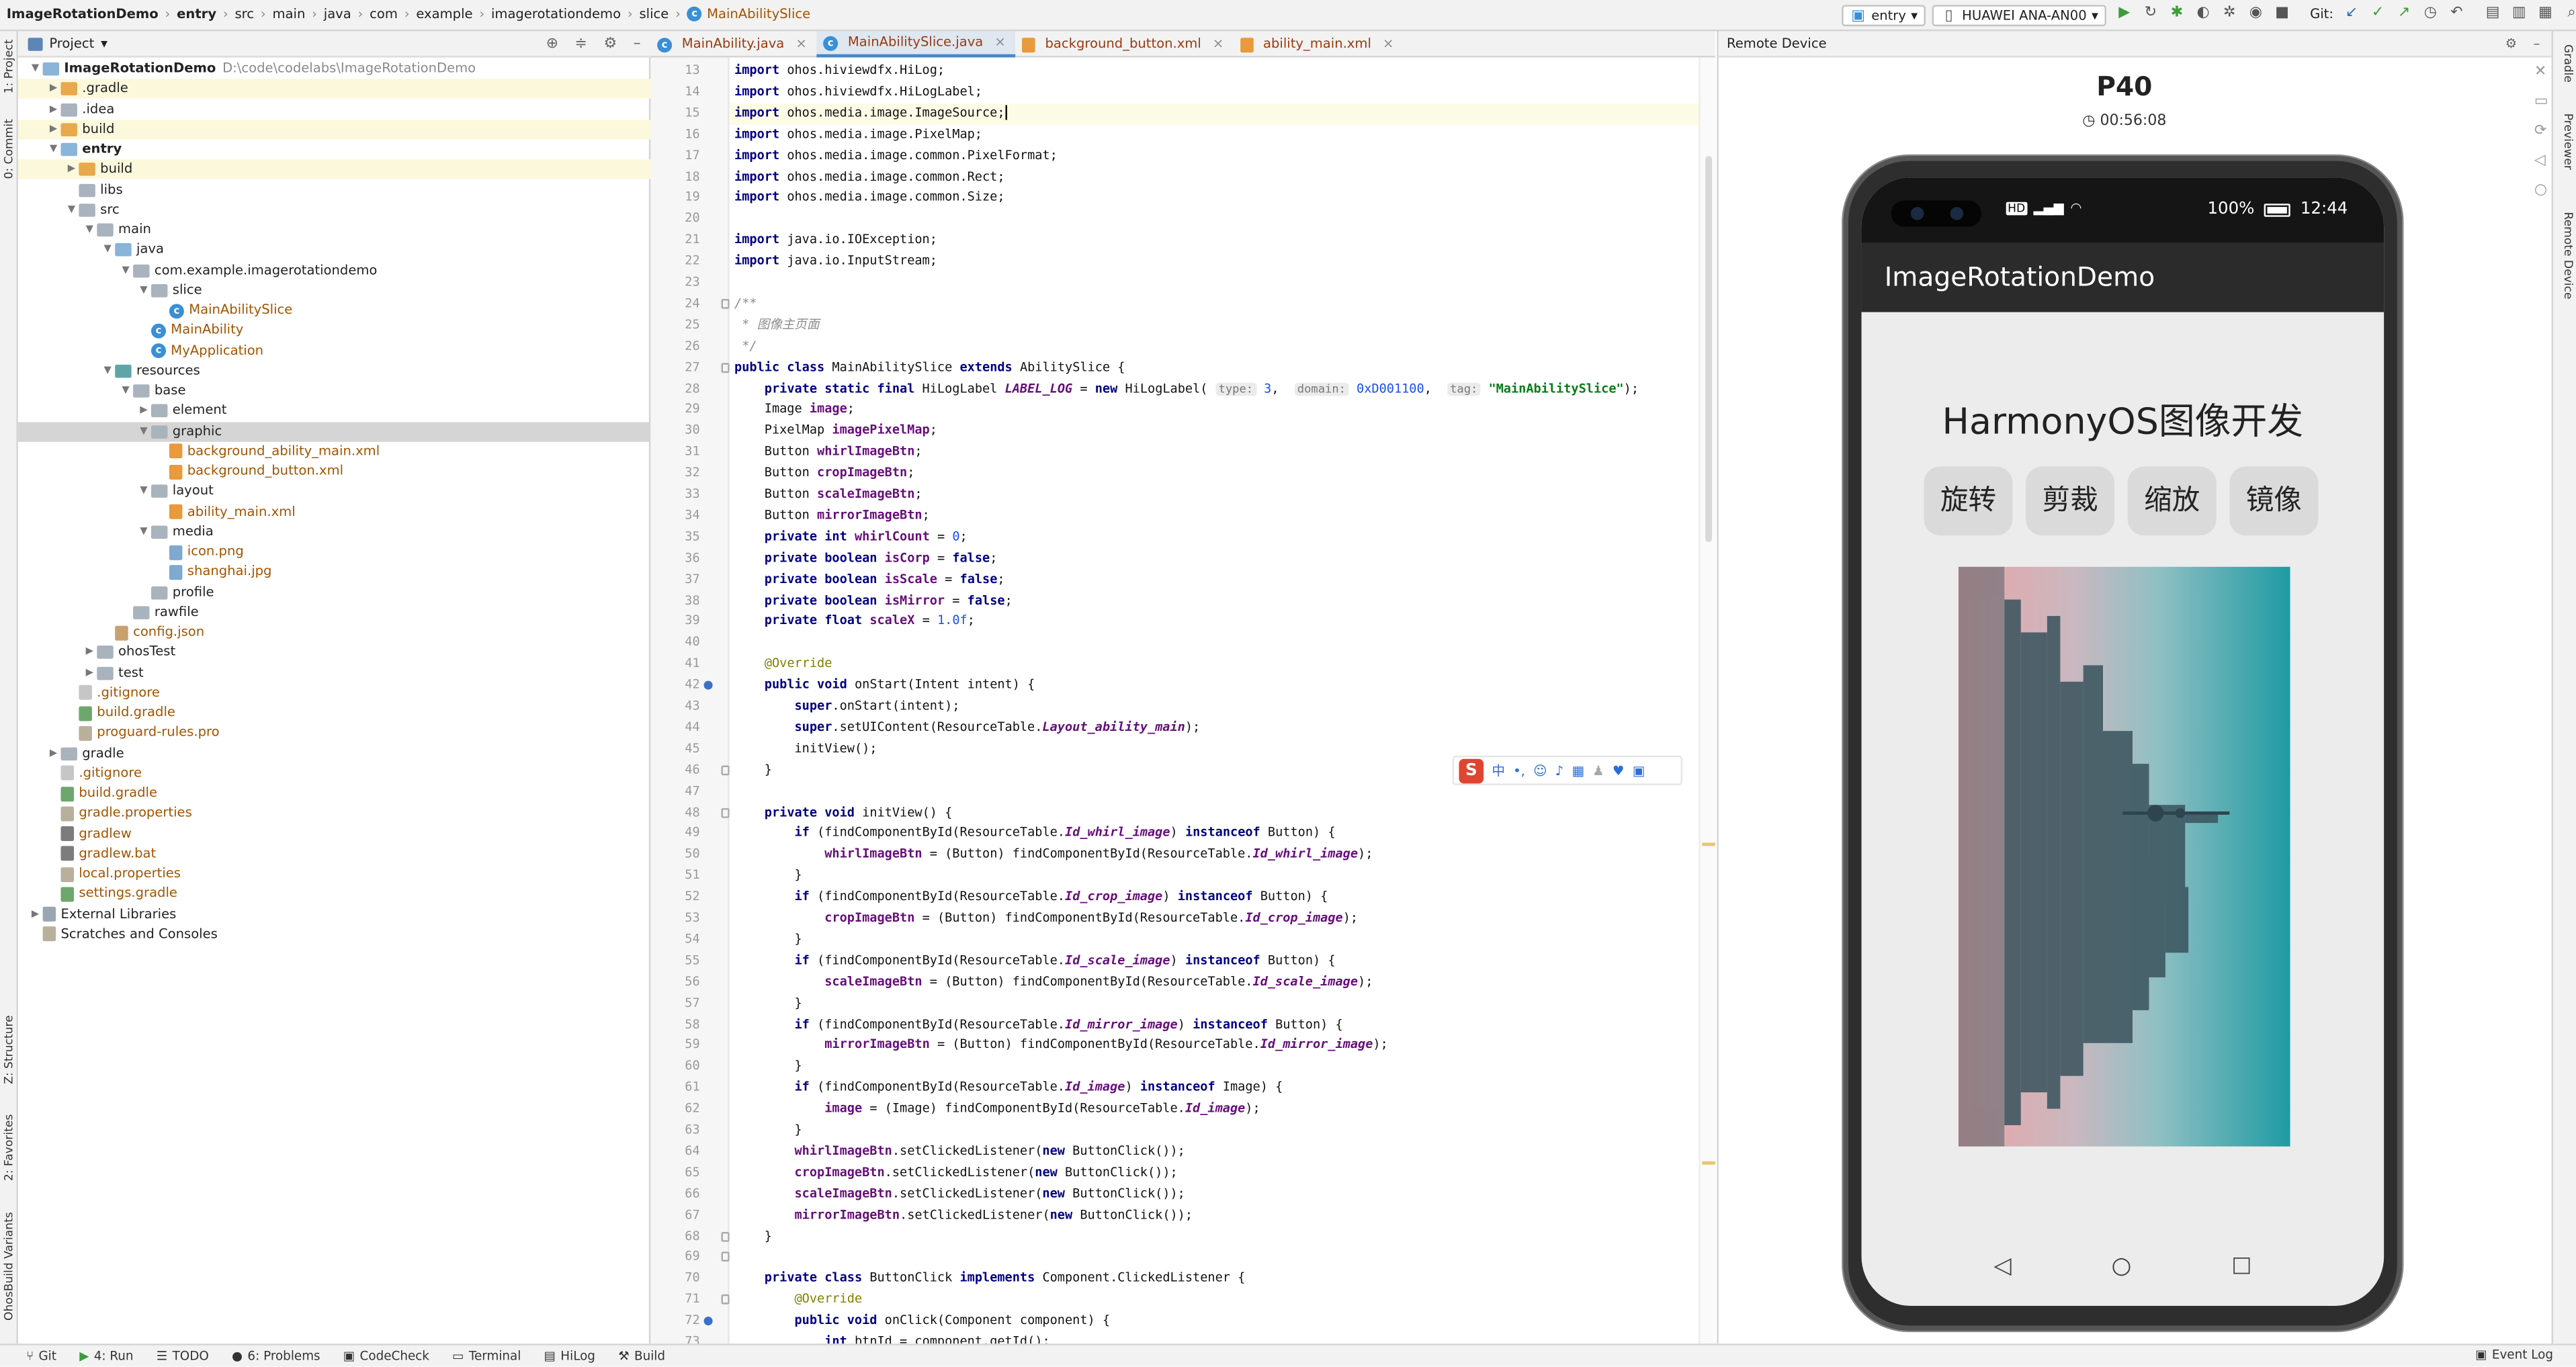 This screenshot has height=1367, width=2576. I want to click on tool-git: ⑂ Git, so click(41, 1356).